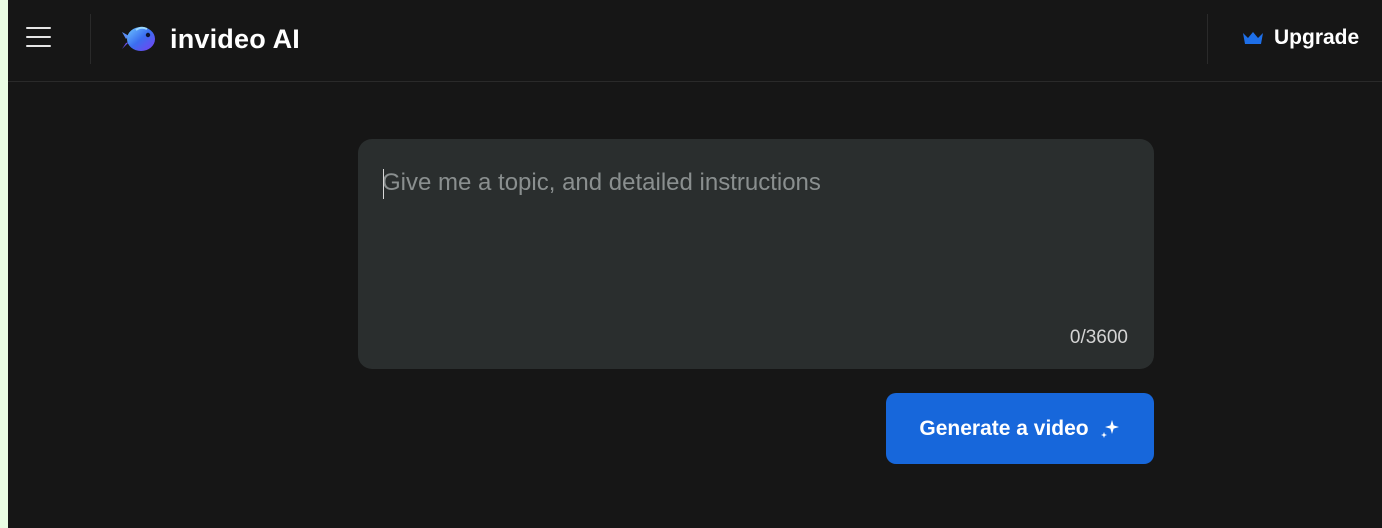 The image size is (1382, 528). I want to click on brand-home-link: invideo AI, so click(211, 39).